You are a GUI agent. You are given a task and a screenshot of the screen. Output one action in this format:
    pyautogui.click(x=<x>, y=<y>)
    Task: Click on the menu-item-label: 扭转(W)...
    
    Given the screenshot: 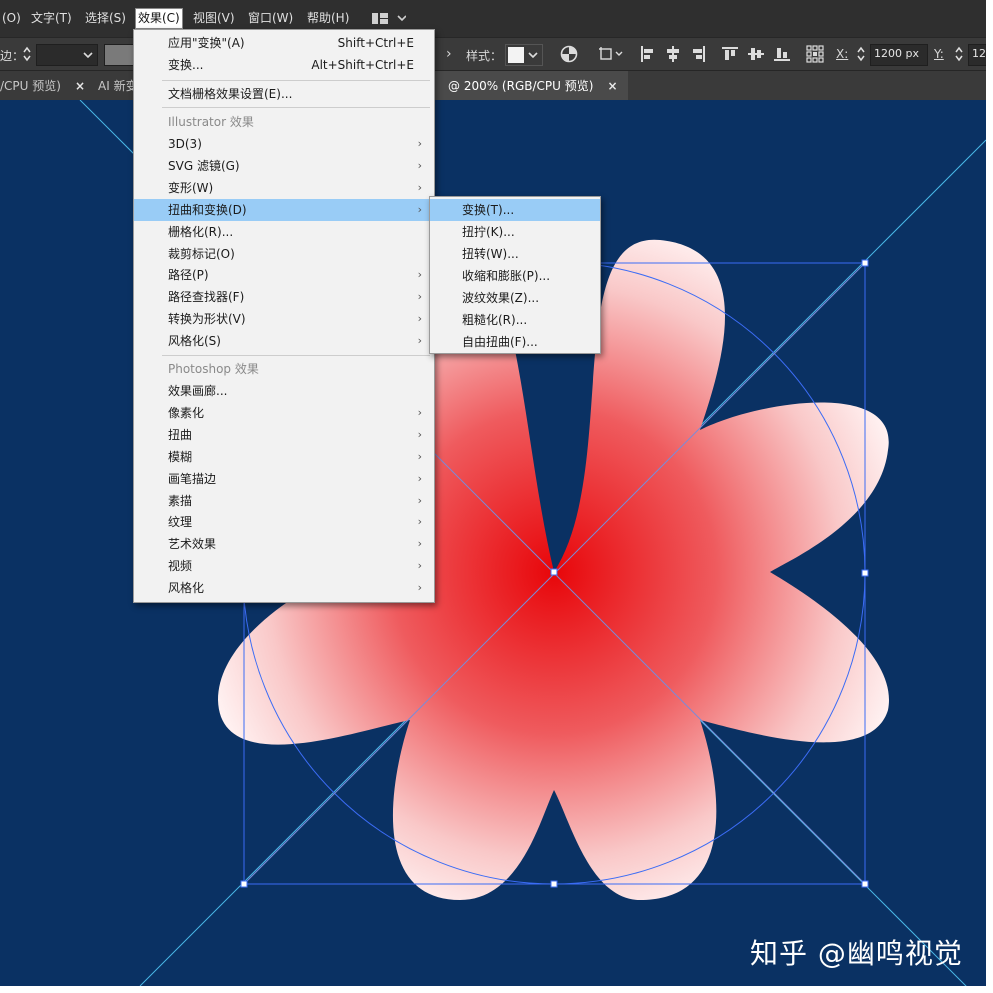 What is the action you would take?
    pyautogui.click(x=490, y=254)
    